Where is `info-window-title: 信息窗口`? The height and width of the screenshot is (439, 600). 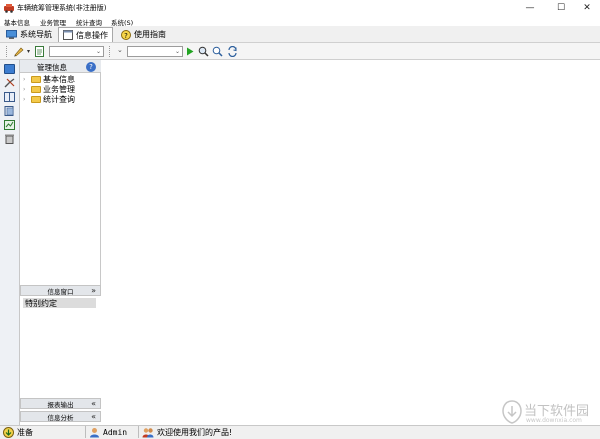 info-window-title: 信息窗口 is located at coordinates (60, 291).